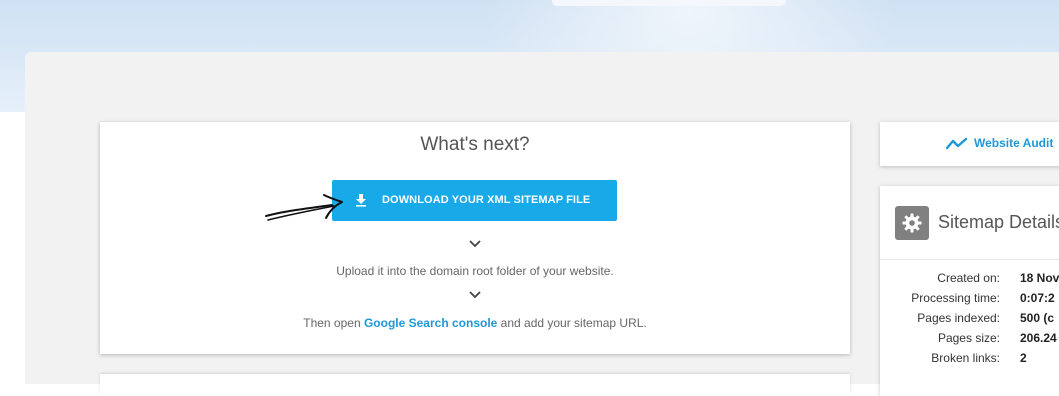 This screenshot has width=1059, height=396. I want to click on whats-next-title: What's next?, so click(475, 144).